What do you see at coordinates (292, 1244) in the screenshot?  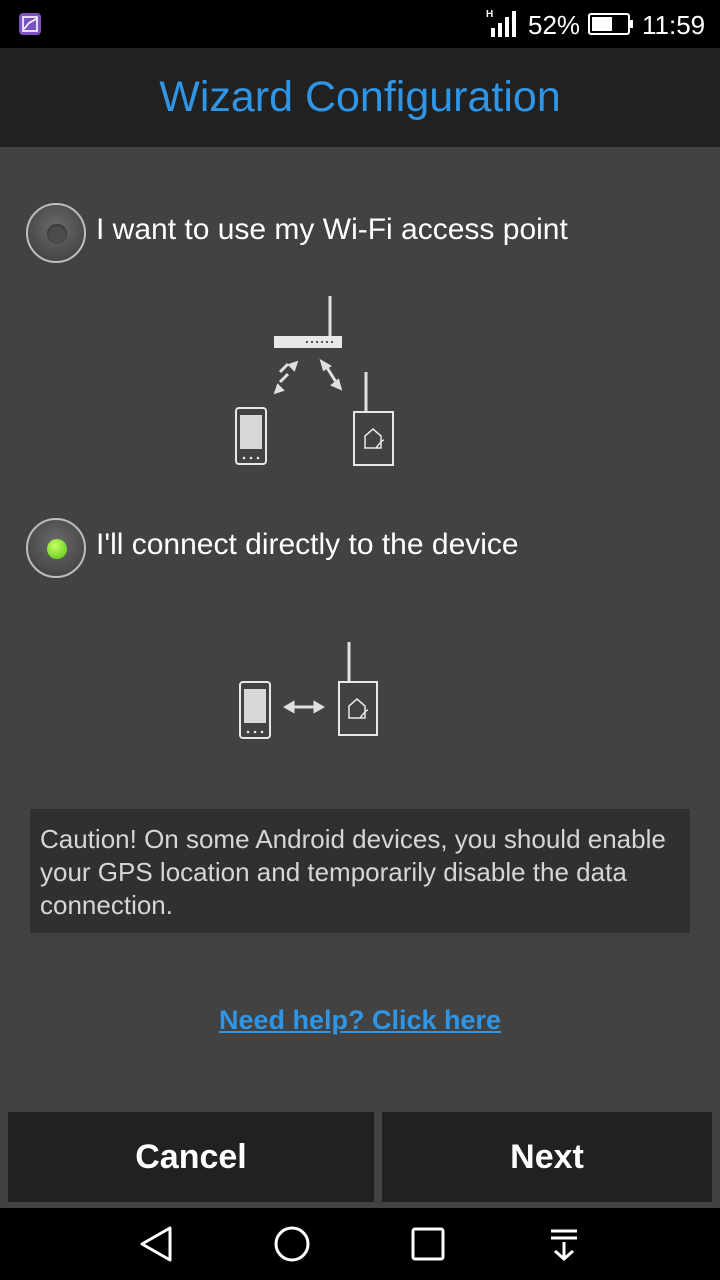 I see `home-icon` at bounding box center [292, 1244].